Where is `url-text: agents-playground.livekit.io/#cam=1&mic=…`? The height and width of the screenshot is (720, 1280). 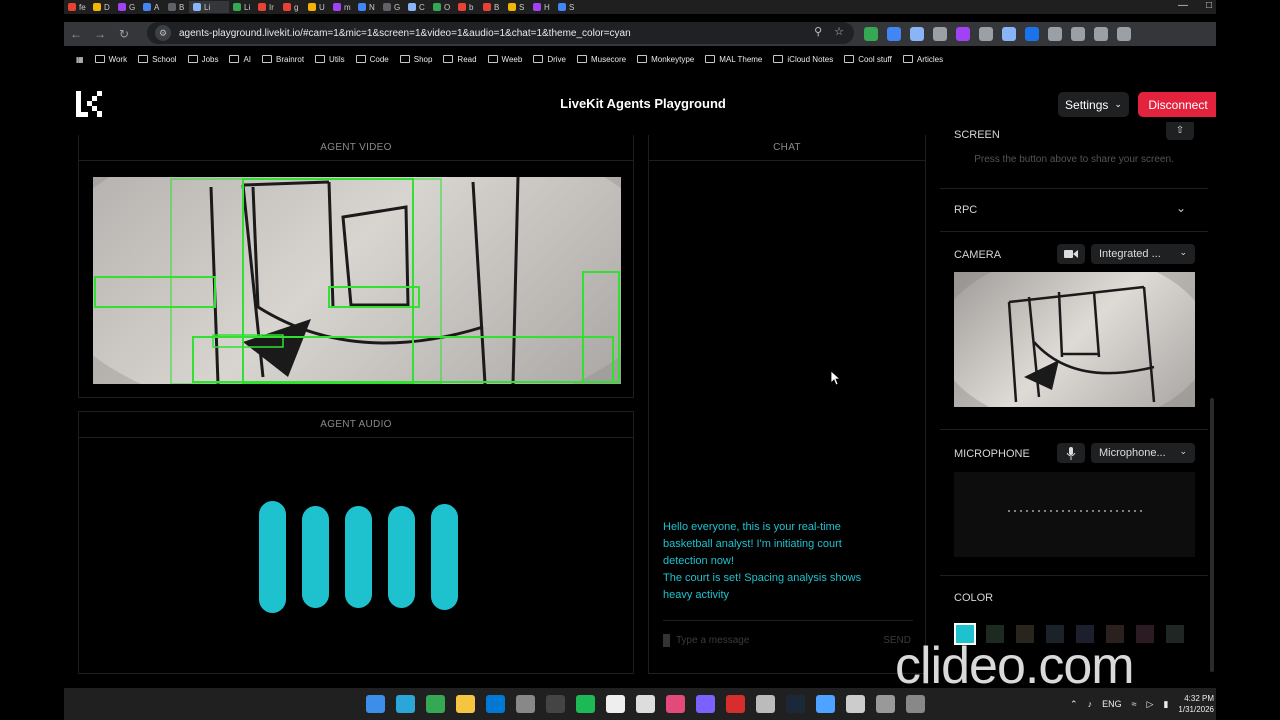 url-text: agents-playground.livekit.io/#cam=1&mic=… is located at coordinates (405, 33).